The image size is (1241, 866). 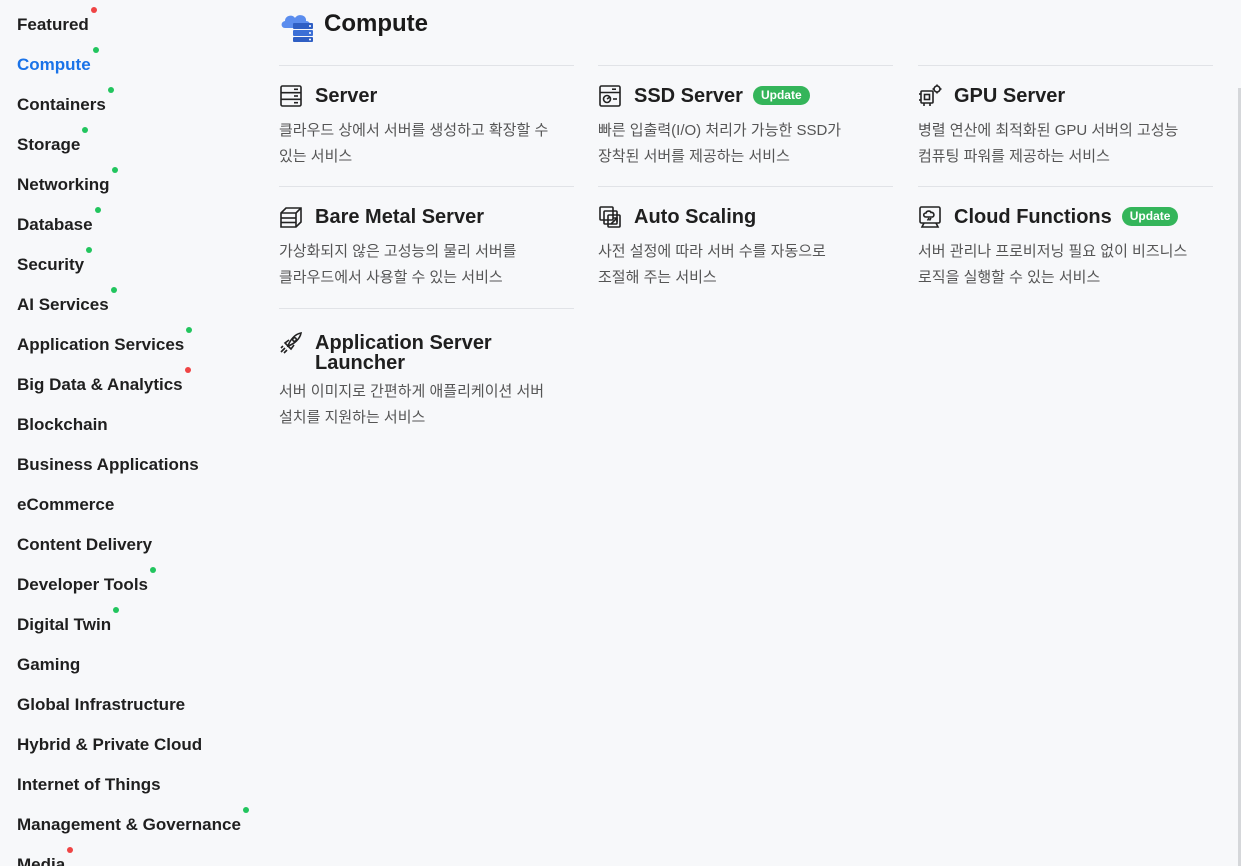 I want to click on card-description-line: 설치를 지원하는 서비스, so click(x=352, y=417).